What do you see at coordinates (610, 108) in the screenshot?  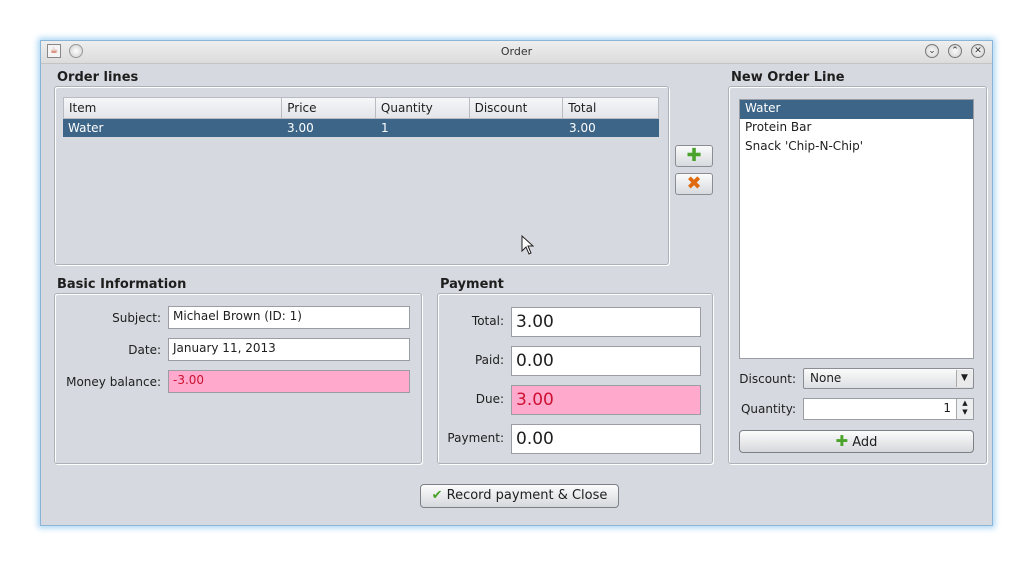 I see `column-header-total: Total` at bounding box center [610, 108].